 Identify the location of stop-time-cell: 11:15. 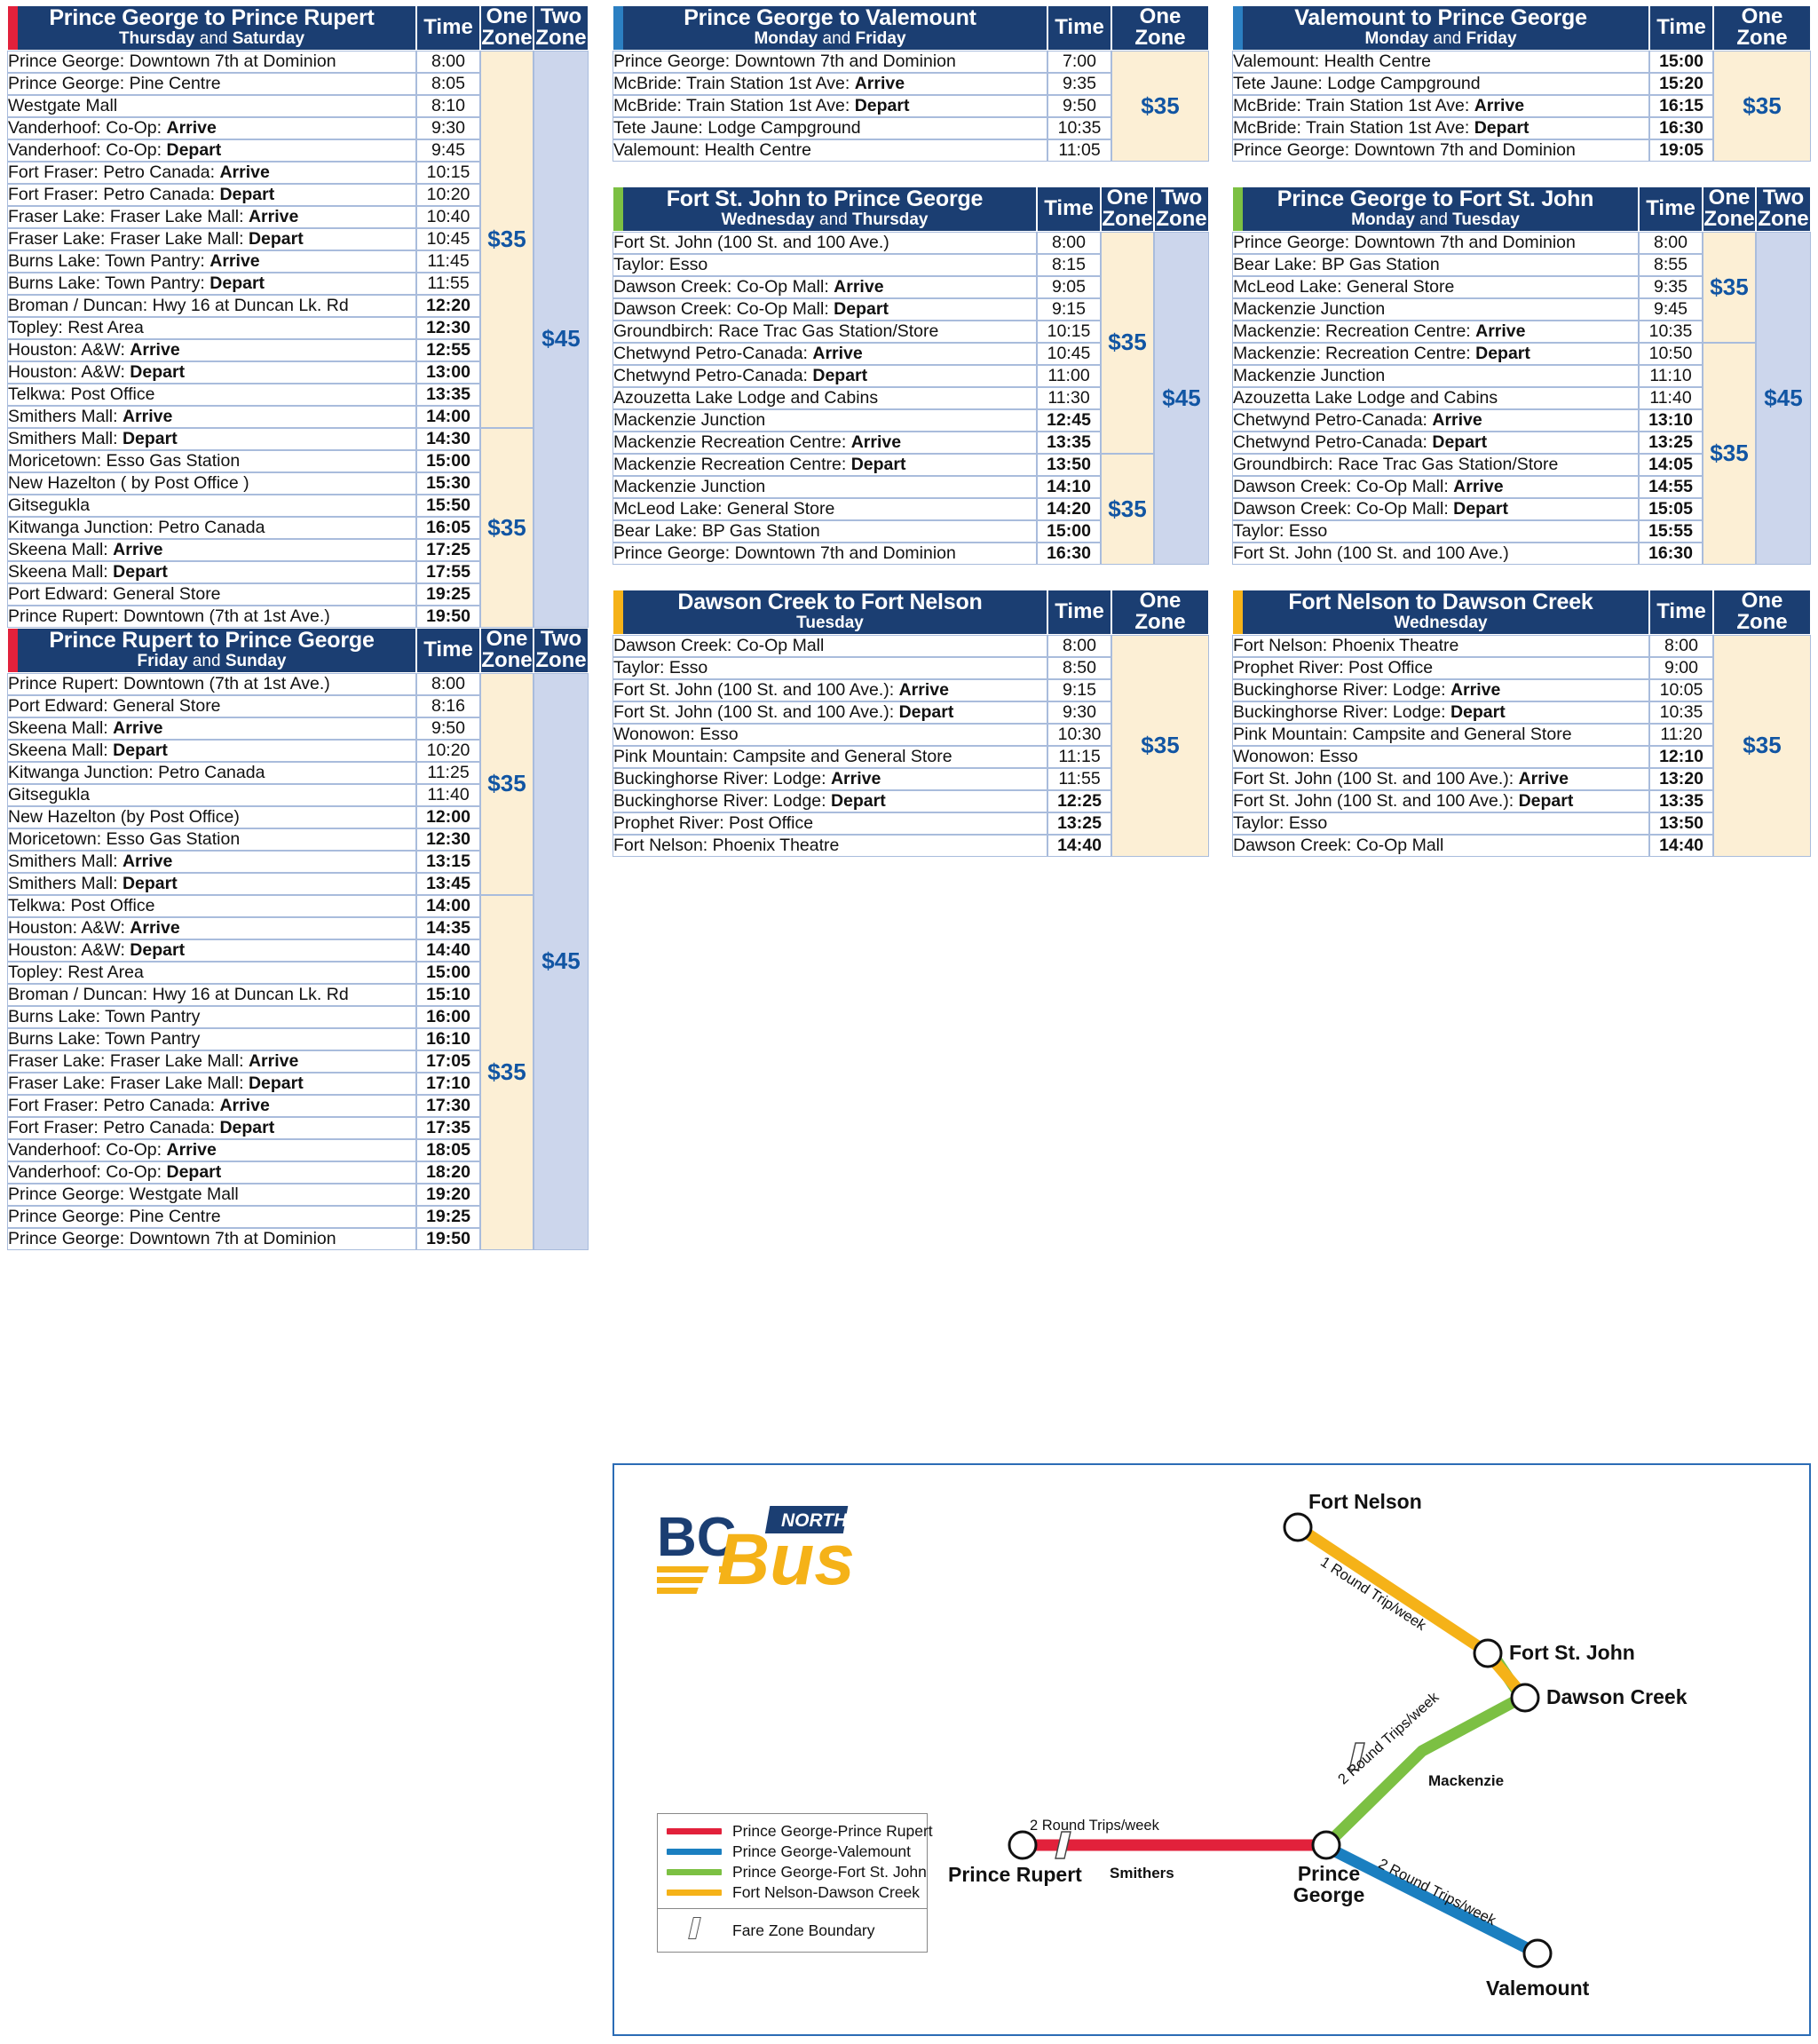
(1079, 756).